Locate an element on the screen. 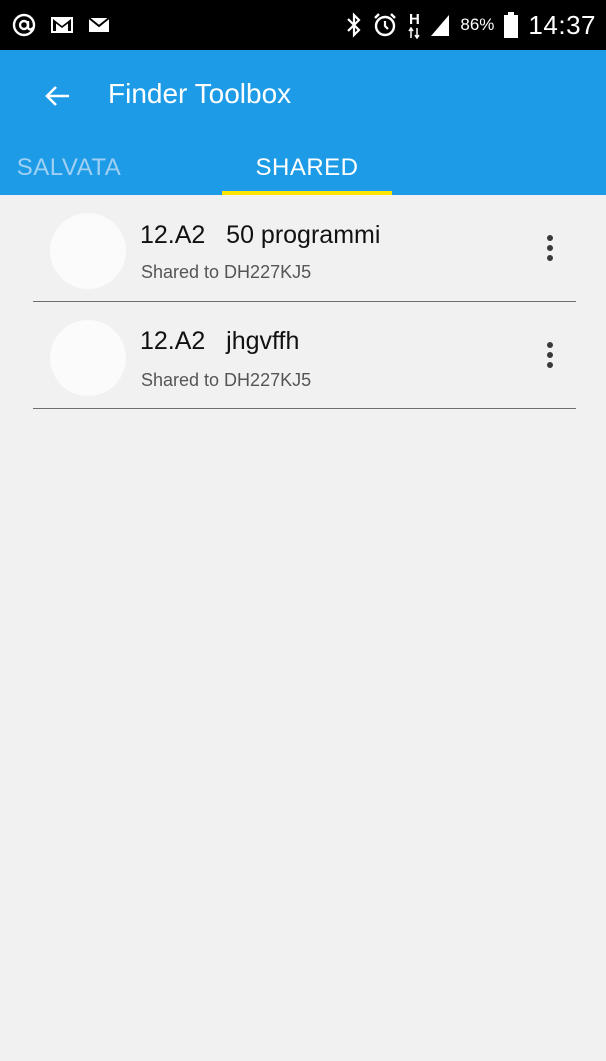 The height and width of the screenshot is (1061, 606). mail-icon is located at coordinates (99, 25).